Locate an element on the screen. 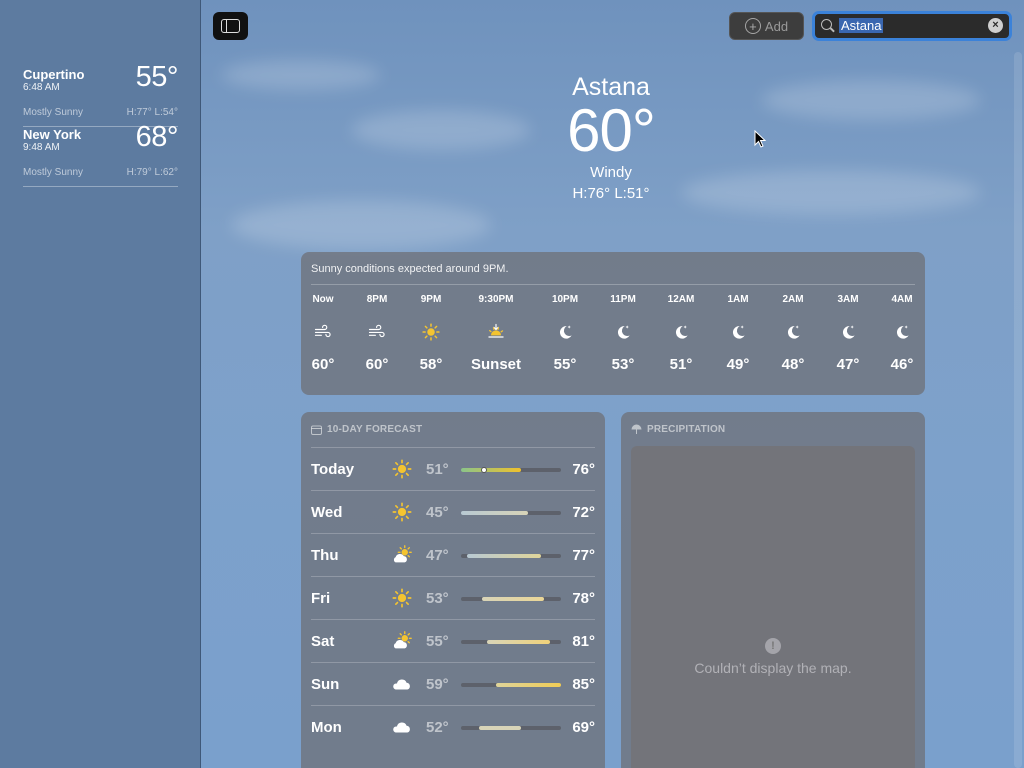  forecast-high: 72° is located at coordinates (583, 512).